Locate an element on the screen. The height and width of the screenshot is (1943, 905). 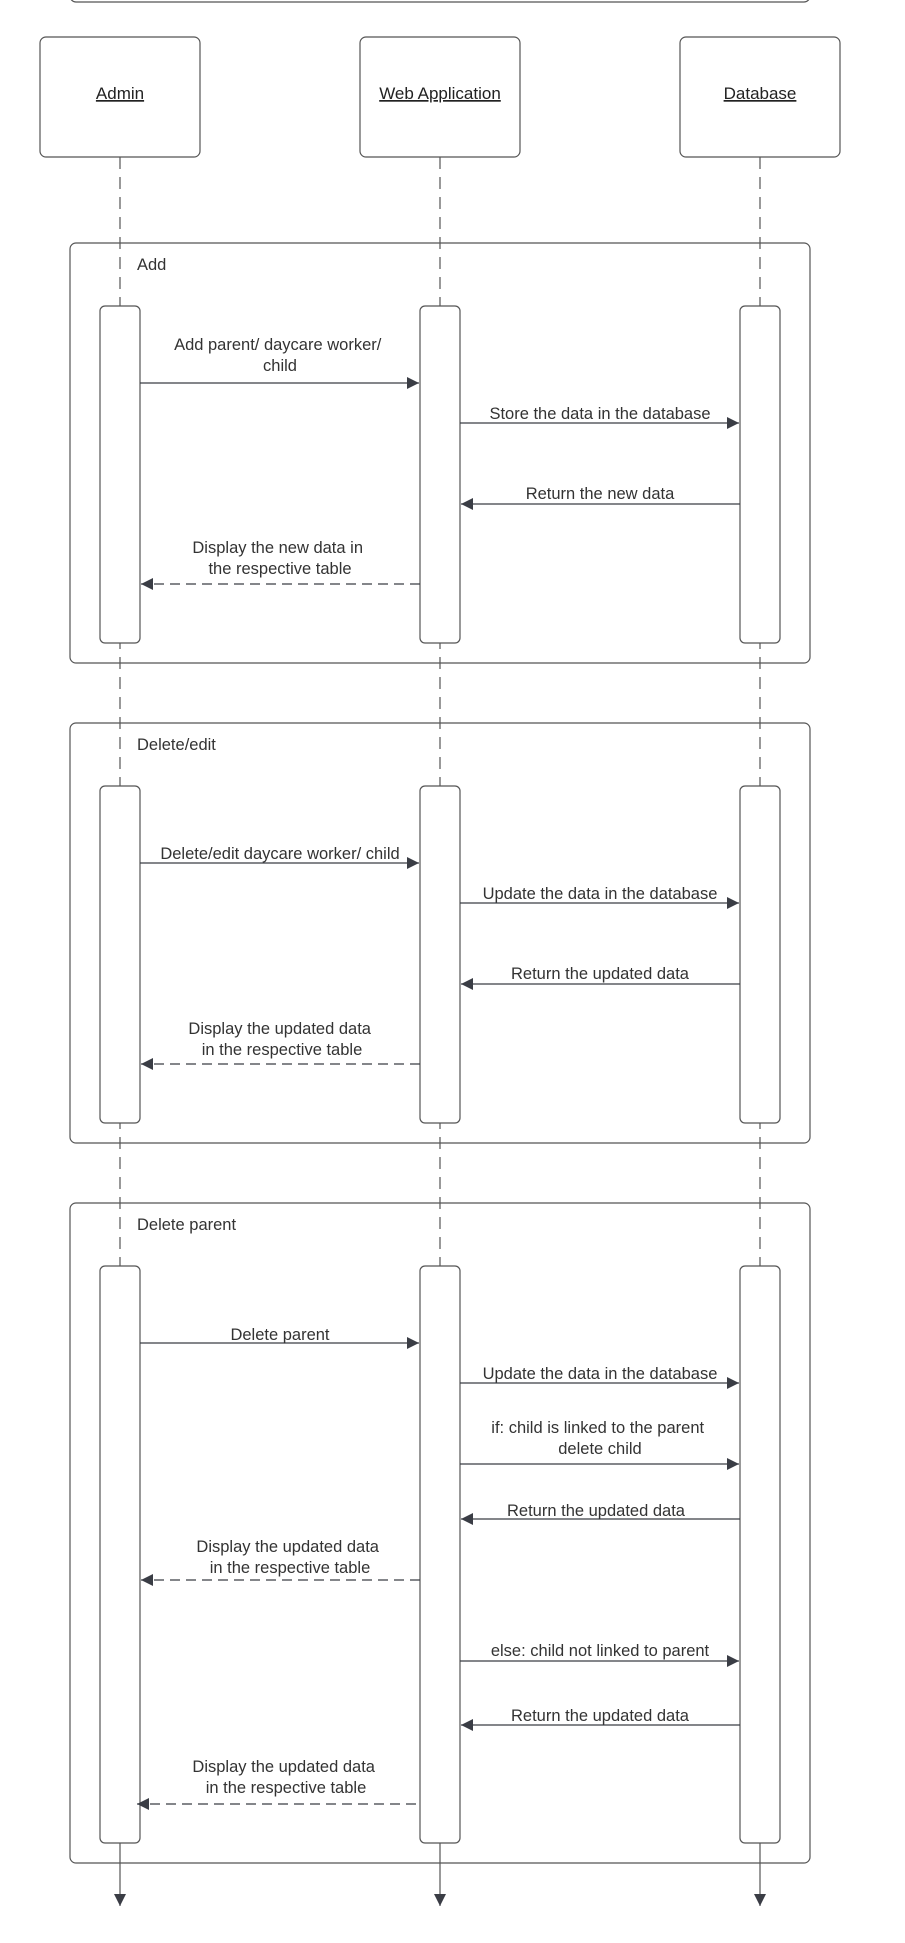
message-label-line: Add parent/ daycare worker/ is located at coordinates (278, 345).